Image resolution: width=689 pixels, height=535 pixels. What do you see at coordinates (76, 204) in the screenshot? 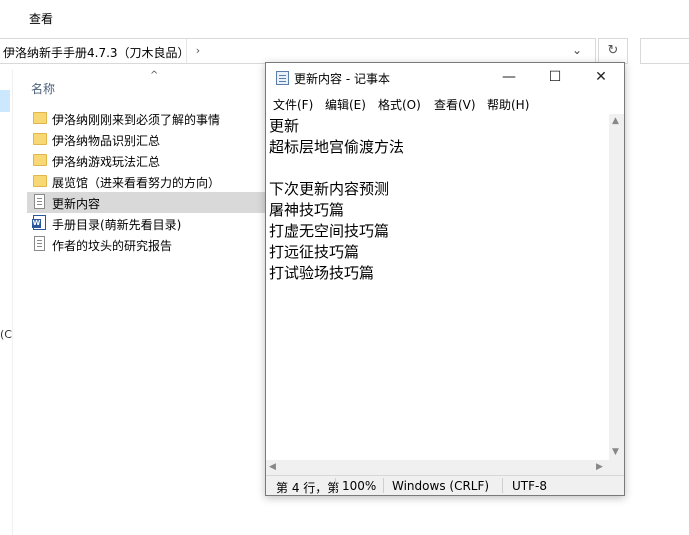
I see `file-name: 更新内容` at bounding box center [76, 204].